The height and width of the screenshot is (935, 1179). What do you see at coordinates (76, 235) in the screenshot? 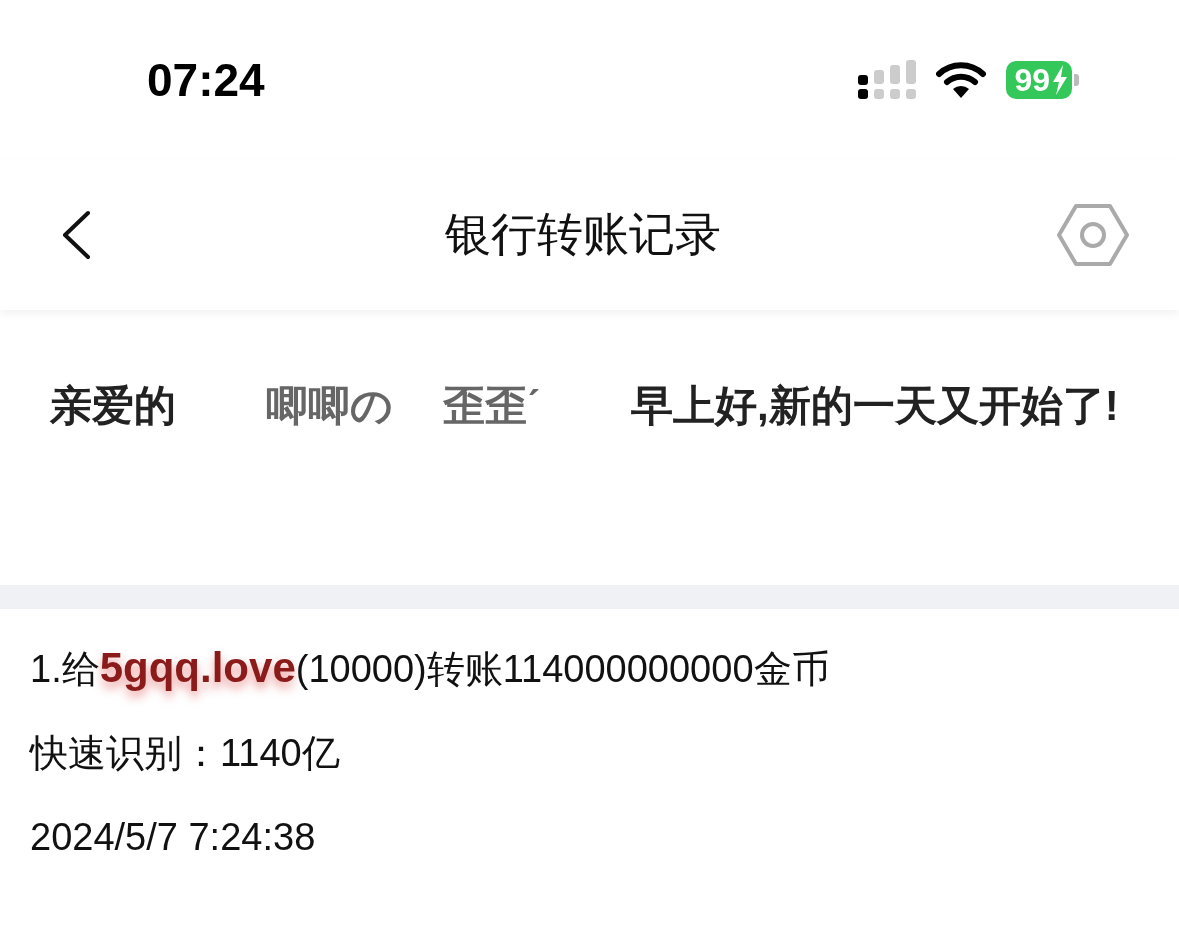
I see `back-icon` at bounding box center [76, 235].